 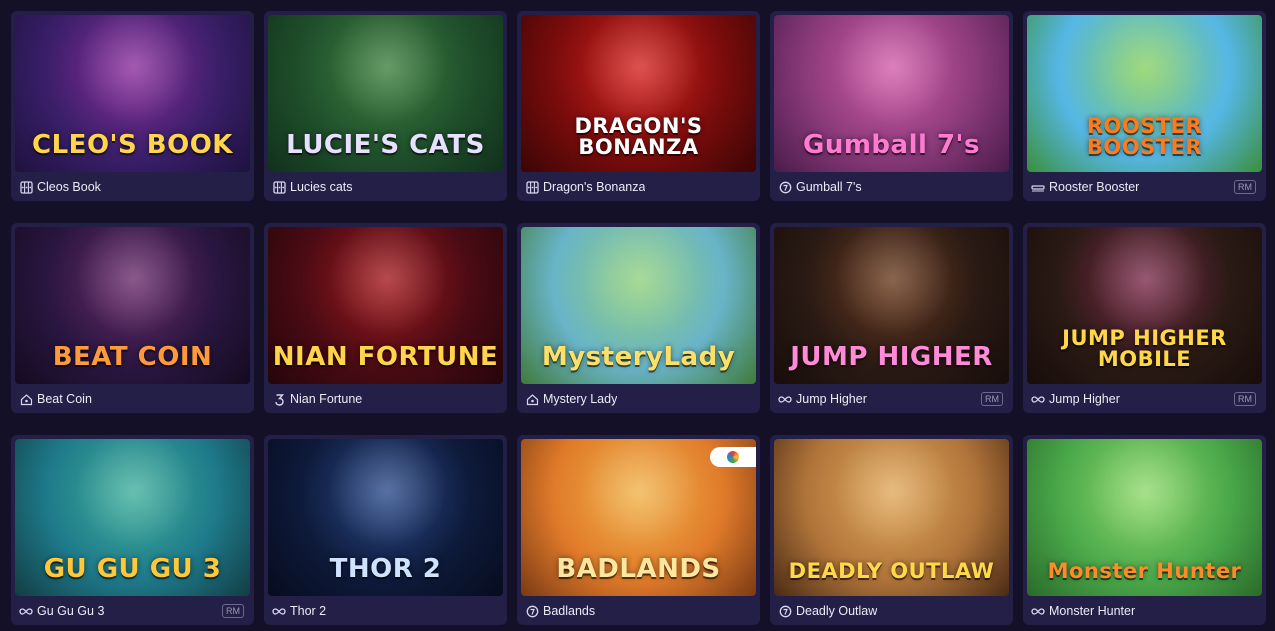 What do you see at coordinates (837, 611) in the screenshot?
I see `game-title: Deadly Outlaw` at bounding box center [837, 611].